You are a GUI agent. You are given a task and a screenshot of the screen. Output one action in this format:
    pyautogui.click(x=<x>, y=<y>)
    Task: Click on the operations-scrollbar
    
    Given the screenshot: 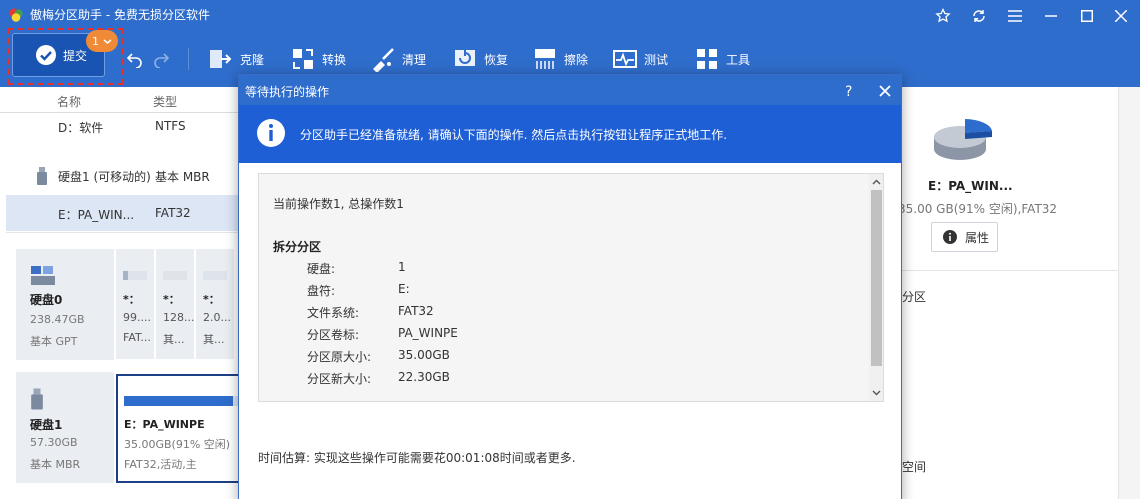 What is the action you would take?
    pyautogui.click(x=876, y=287)
    